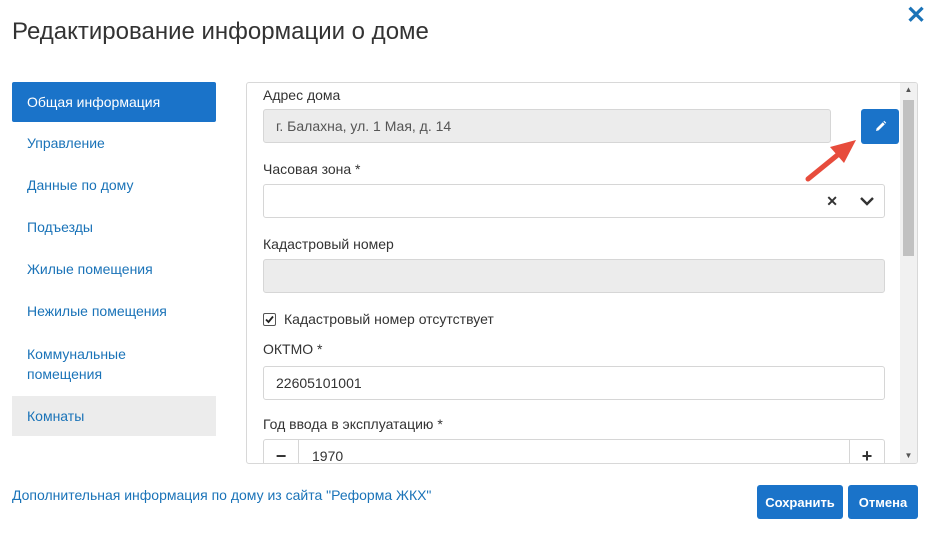 The height and width of the screenshot is (536, 930). What do you see at coordinates (908, 456) in the screenshot?
I see `scroll-down-icon: ▼` at bounding box center [908, 456].